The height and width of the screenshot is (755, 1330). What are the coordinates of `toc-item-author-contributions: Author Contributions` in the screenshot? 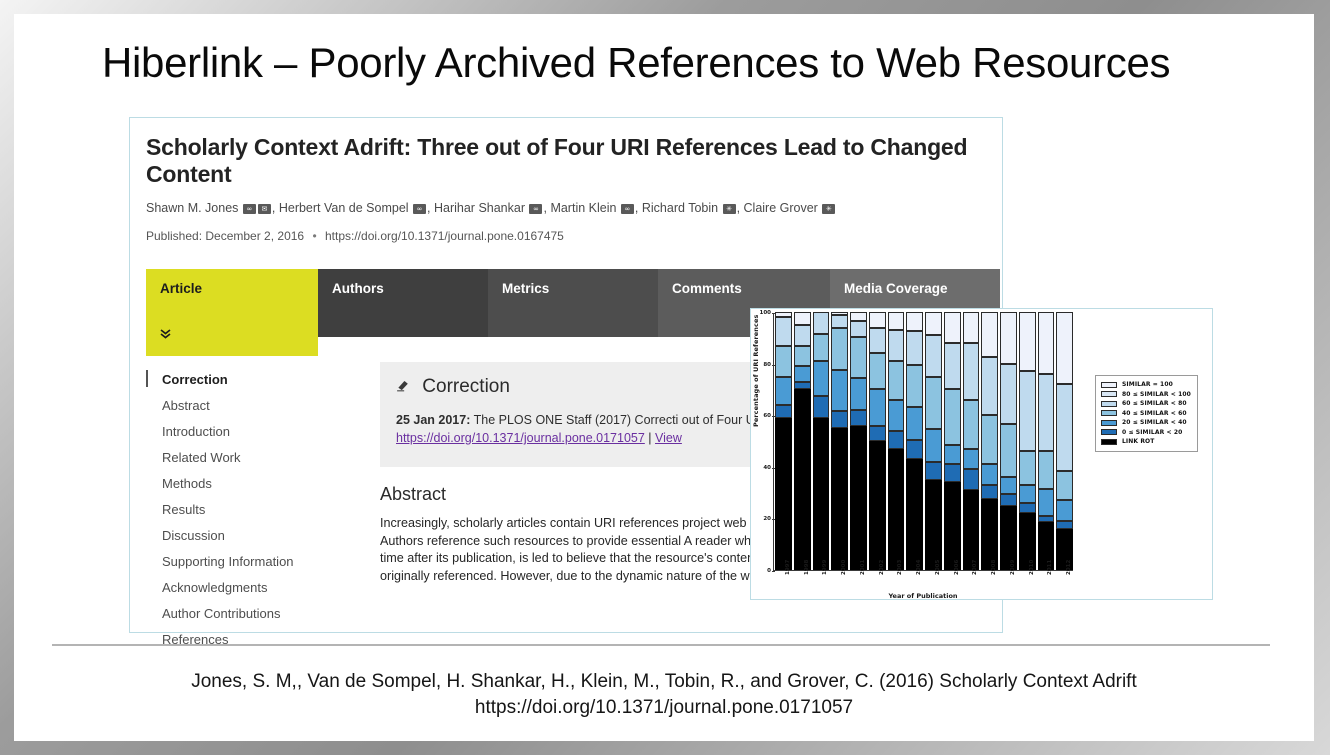 It's located at (252, 619).